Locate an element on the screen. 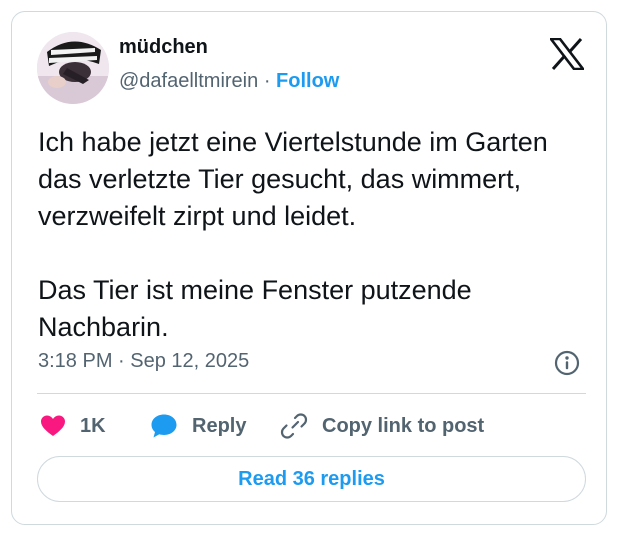 The width and height of the screenshot is (620, 538). avatar is located at coordinates (73, 68).